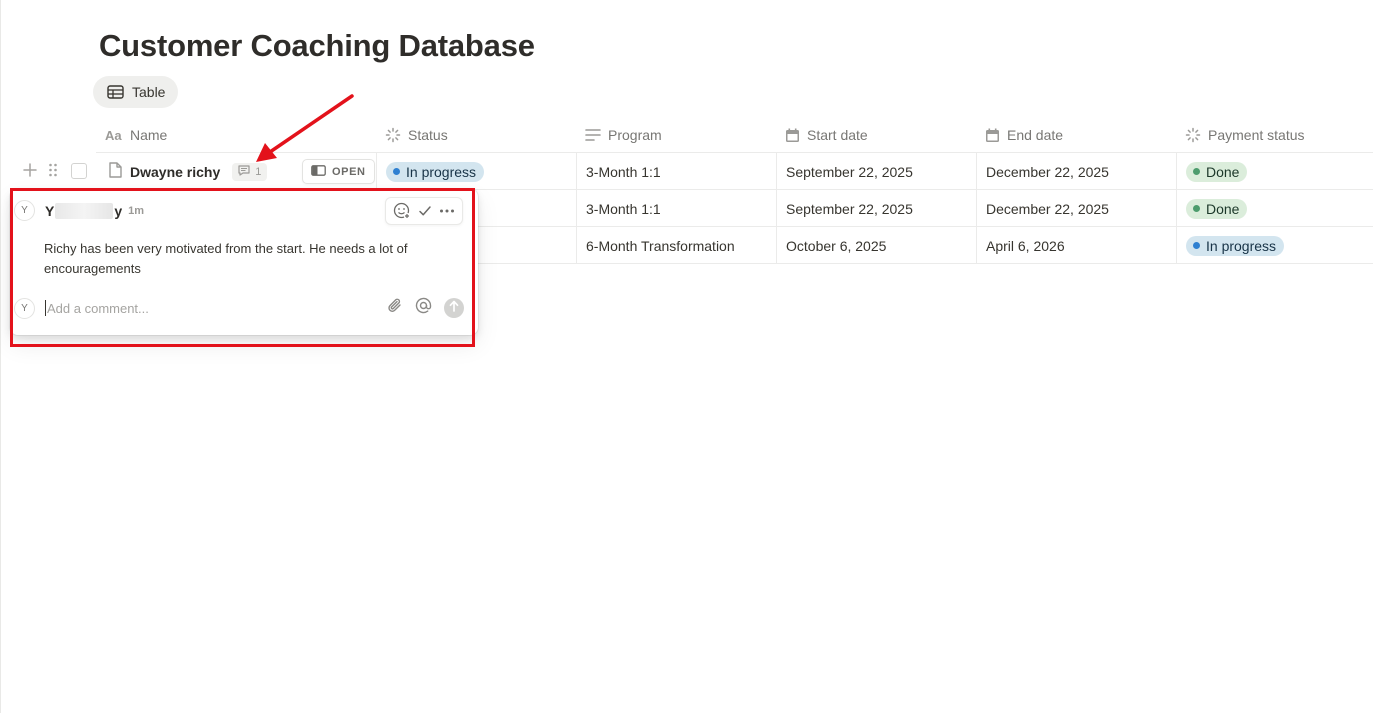  Describe the element at coordinates (115, 92) in the screenshot. I see `table-icon` at that location.